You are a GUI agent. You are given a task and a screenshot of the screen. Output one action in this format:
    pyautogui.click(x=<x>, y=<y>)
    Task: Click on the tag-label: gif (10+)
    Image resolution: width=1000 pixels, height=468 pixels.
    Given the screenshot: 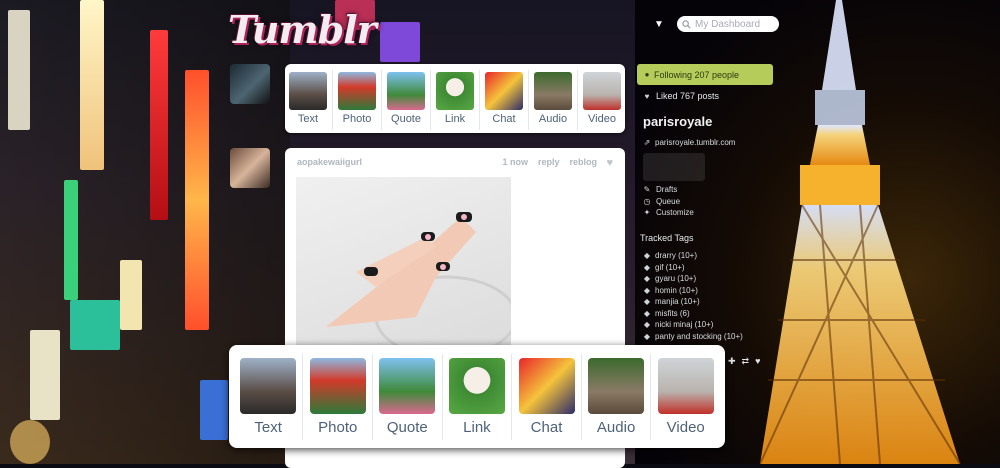 What is the action you would take?
    pyautogui.click(x=670, y=267)
    